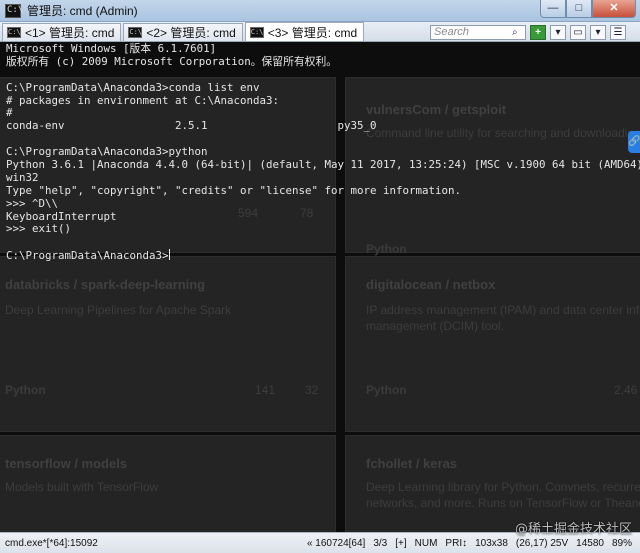 This screenshot has width=640, height=553. I want to click on title-bar: C:\ 管理员: cmd (Admin) — □ ✕, so click(320, 11).